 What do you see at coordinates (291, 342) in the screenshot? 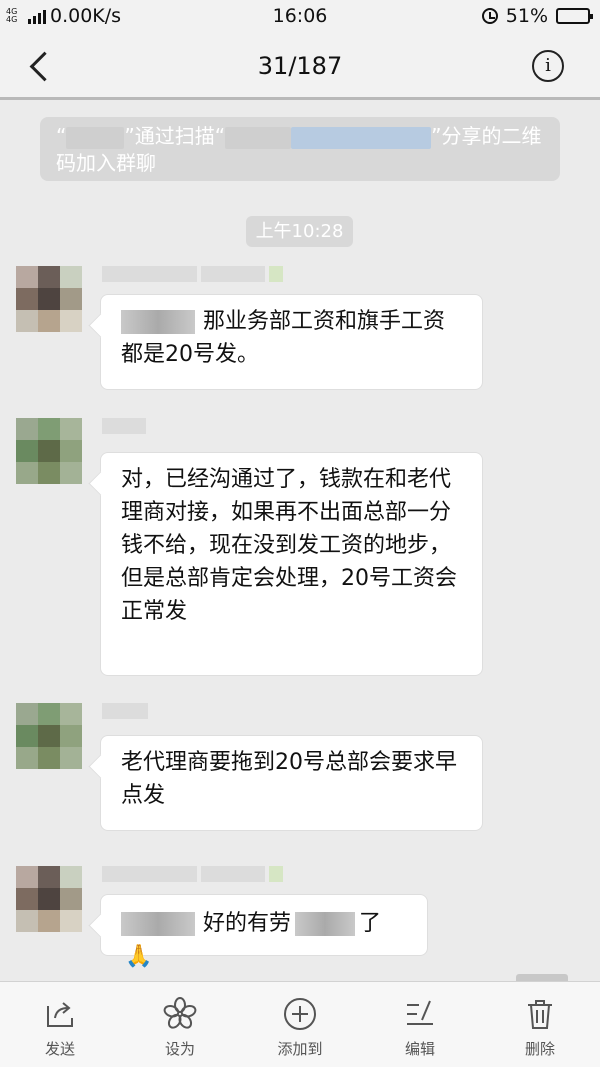
I see `message-bubble: 那业务部工资和旗手工资都是20号发。` at bounding box center [291, 342].